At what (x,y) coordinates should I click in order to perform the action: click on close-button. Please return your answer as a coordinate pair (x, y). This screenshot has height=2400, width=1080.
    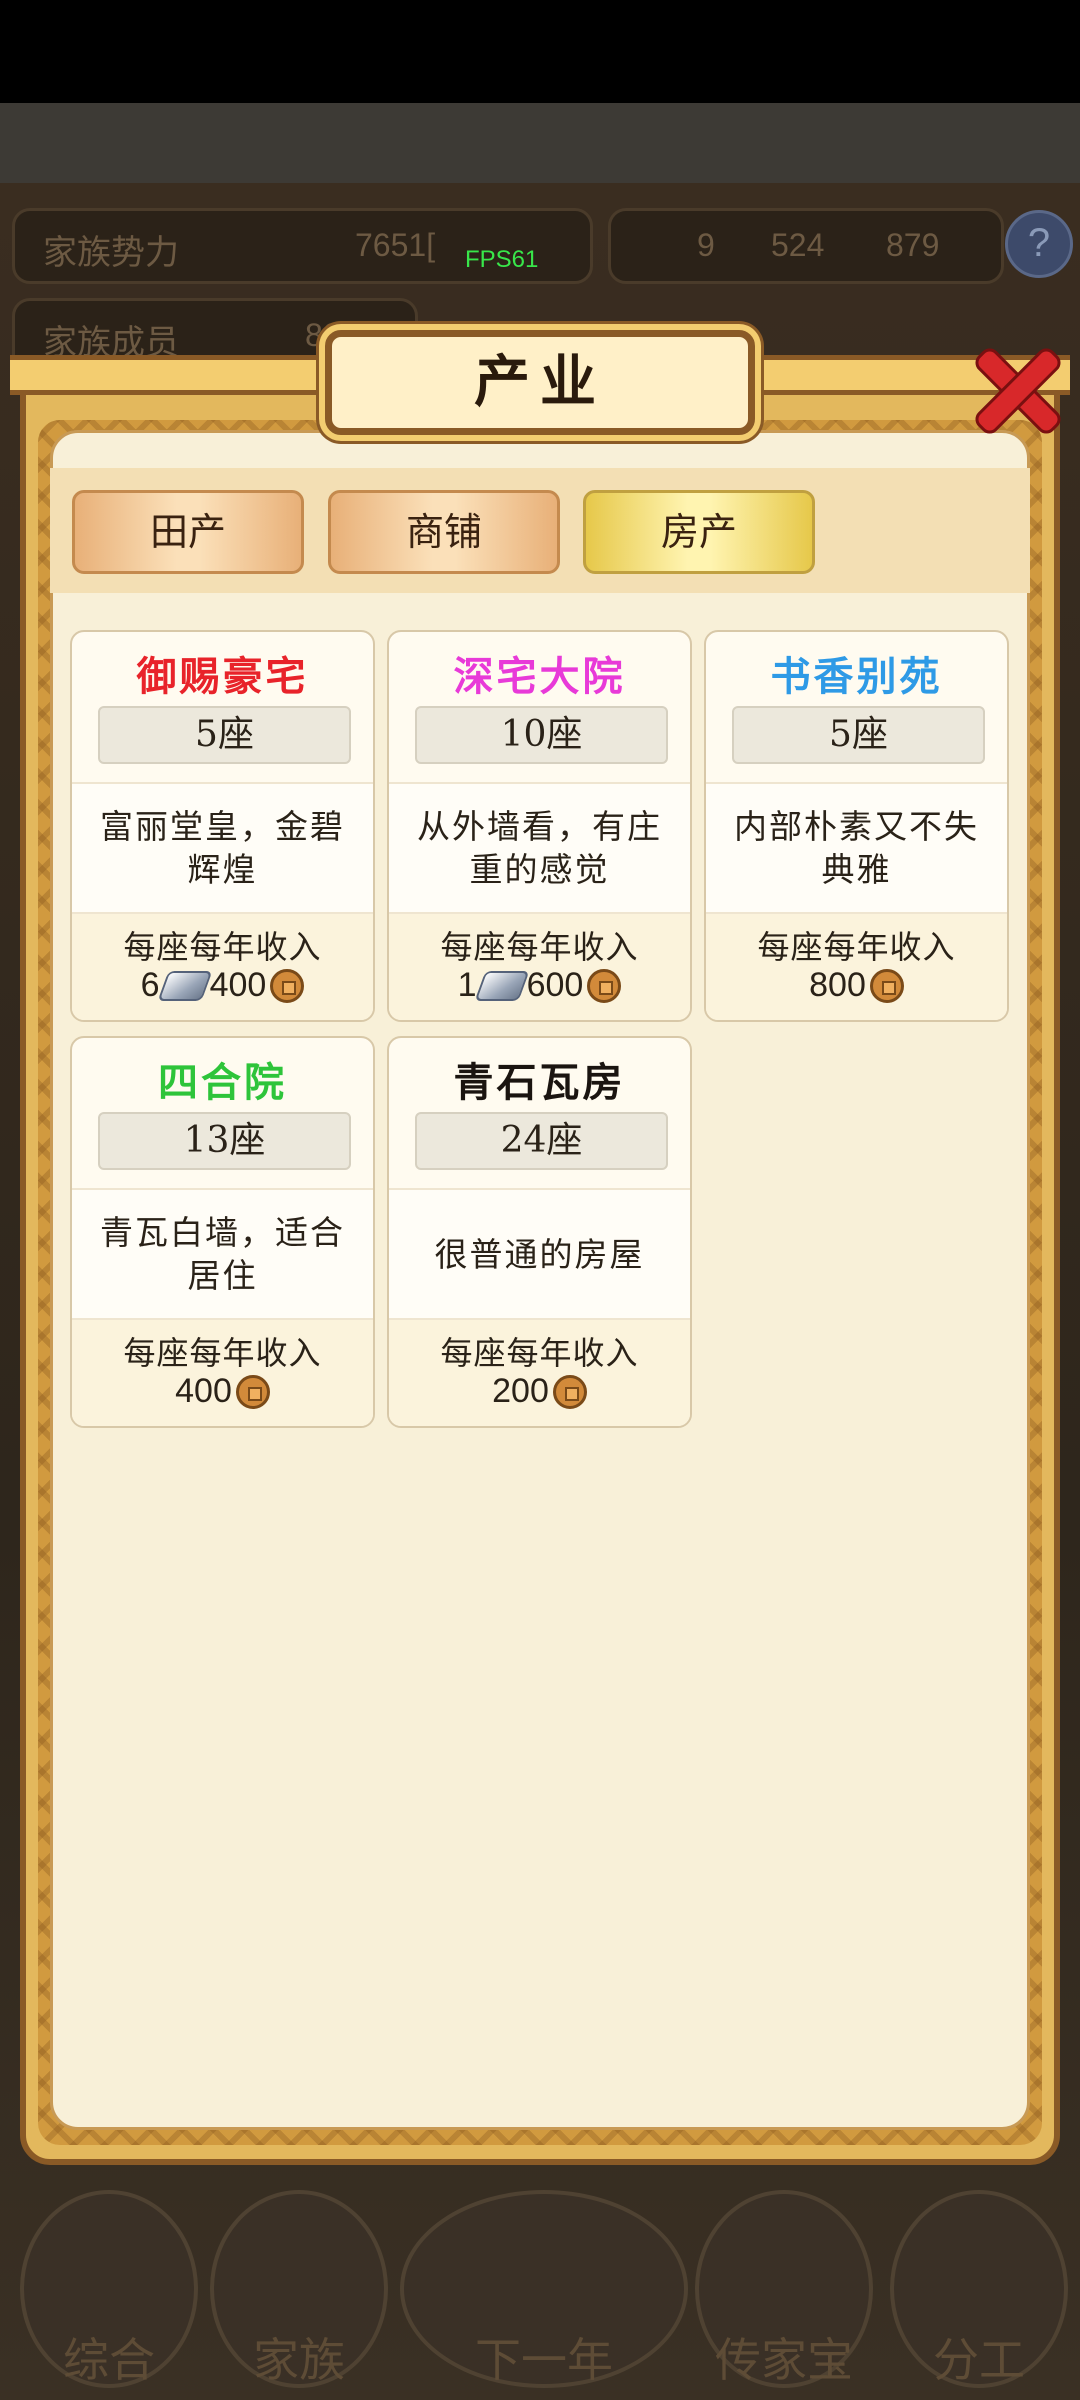
    Looking at the image, I should click on (1010, 385).